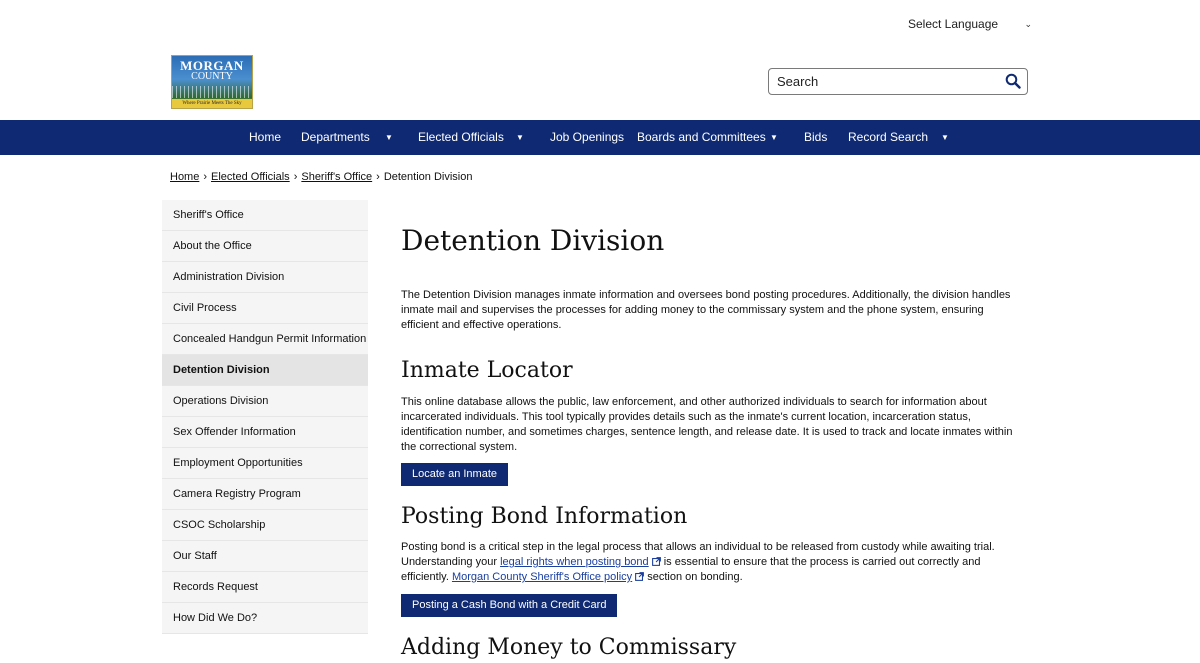  What do you see at coordinates (265, 587) in the screenshot?
I see `sidebar-item-records-request: Records Request` at bounding box center [265, 587].